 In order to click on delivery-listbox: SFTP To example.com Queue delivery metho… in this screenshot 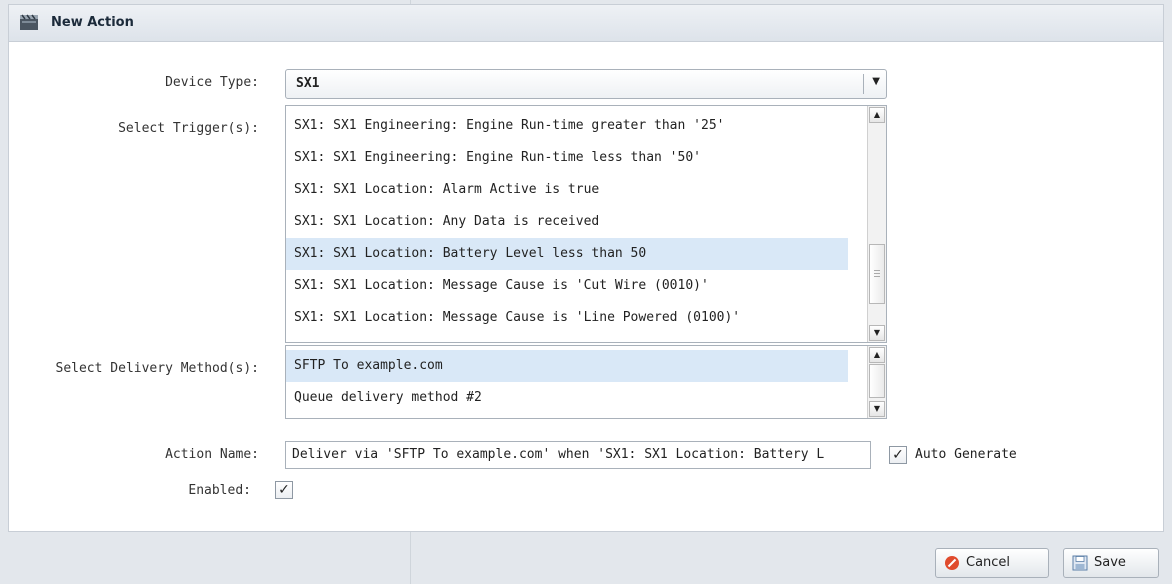, I will do `click(586, 382)`.